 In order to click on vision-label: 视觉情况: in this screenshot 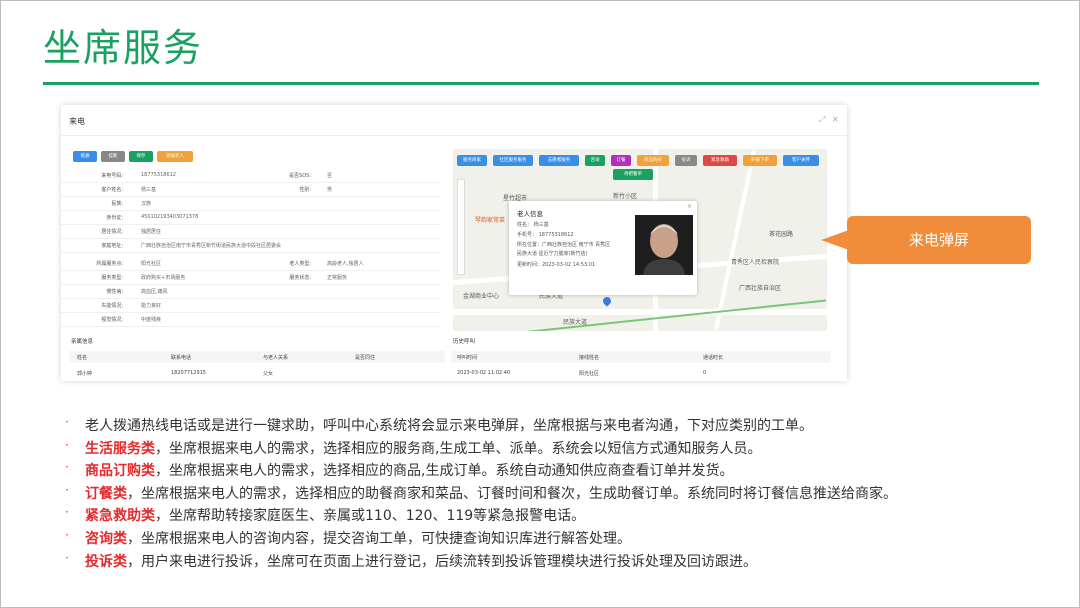, I will do `click(112, 320)`.